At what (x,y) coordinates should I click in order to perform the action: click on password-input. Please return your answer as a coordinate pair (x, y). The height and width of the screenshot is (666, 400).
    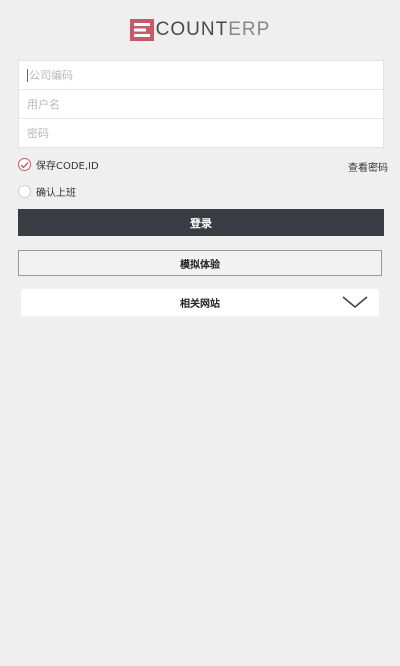
    Looking at the image, I should click on (205, 133).